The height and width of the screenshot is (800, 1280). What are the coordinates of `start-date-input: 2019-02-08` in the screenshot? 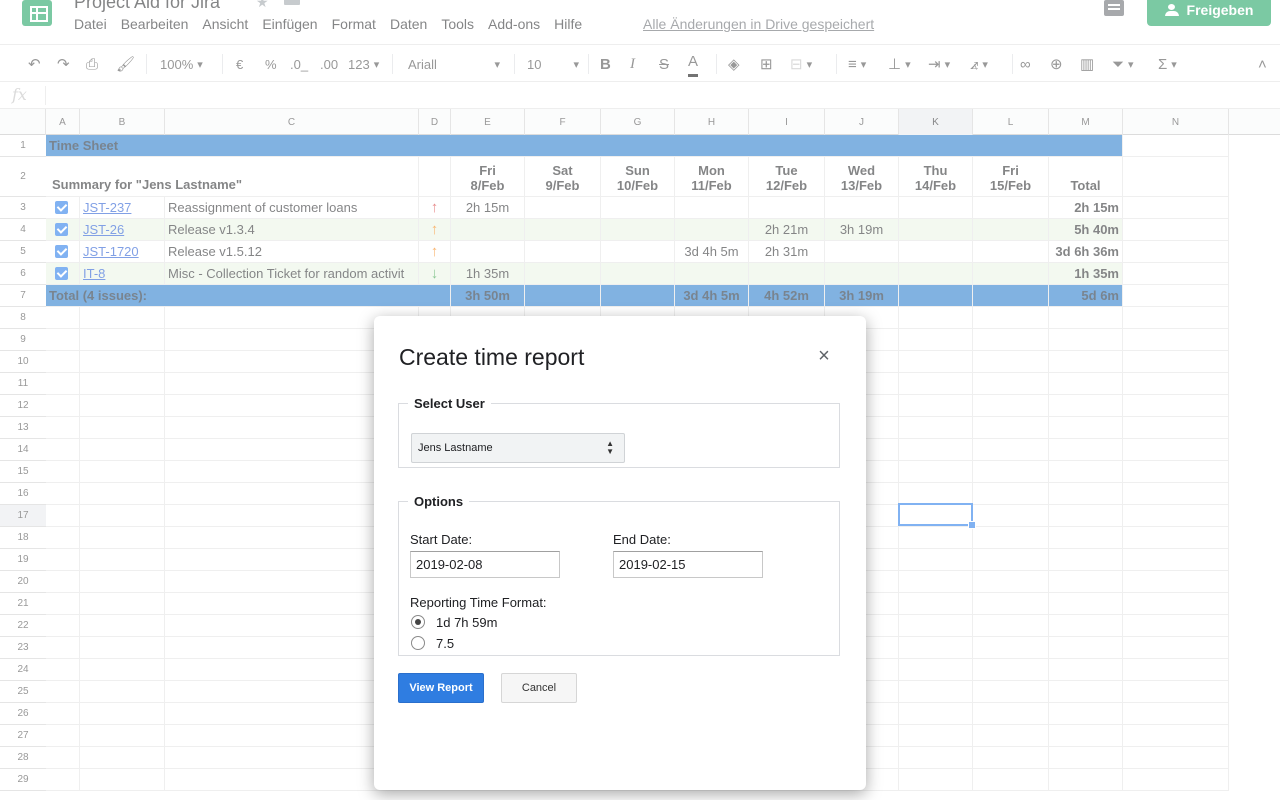 It's located at (485, 564).